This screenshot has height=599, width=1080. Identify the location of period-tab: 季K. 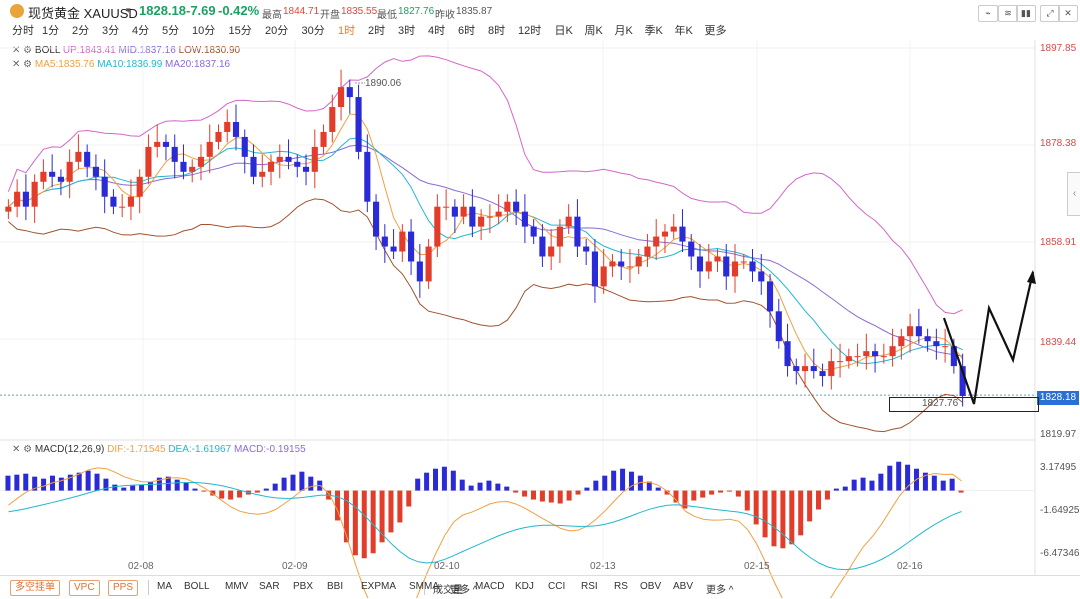
(654, 30).